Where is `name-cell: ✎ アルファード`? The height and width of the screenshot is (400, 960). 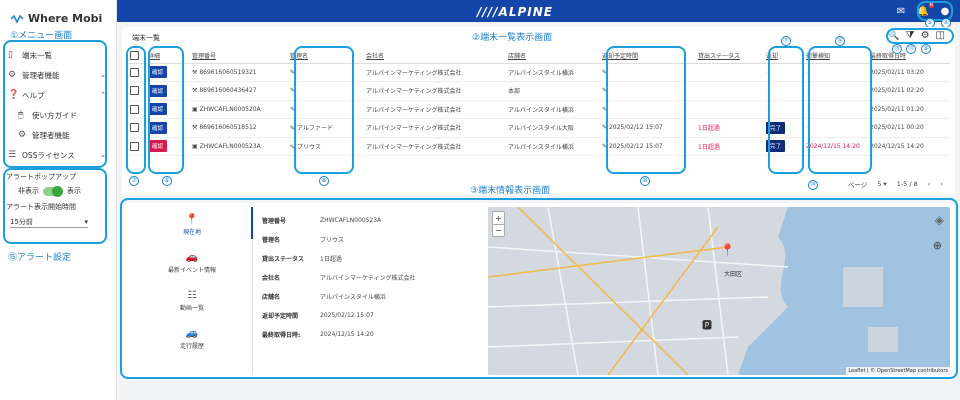 name-cell: ✎ アルファード is located at coordinates (326, 128).